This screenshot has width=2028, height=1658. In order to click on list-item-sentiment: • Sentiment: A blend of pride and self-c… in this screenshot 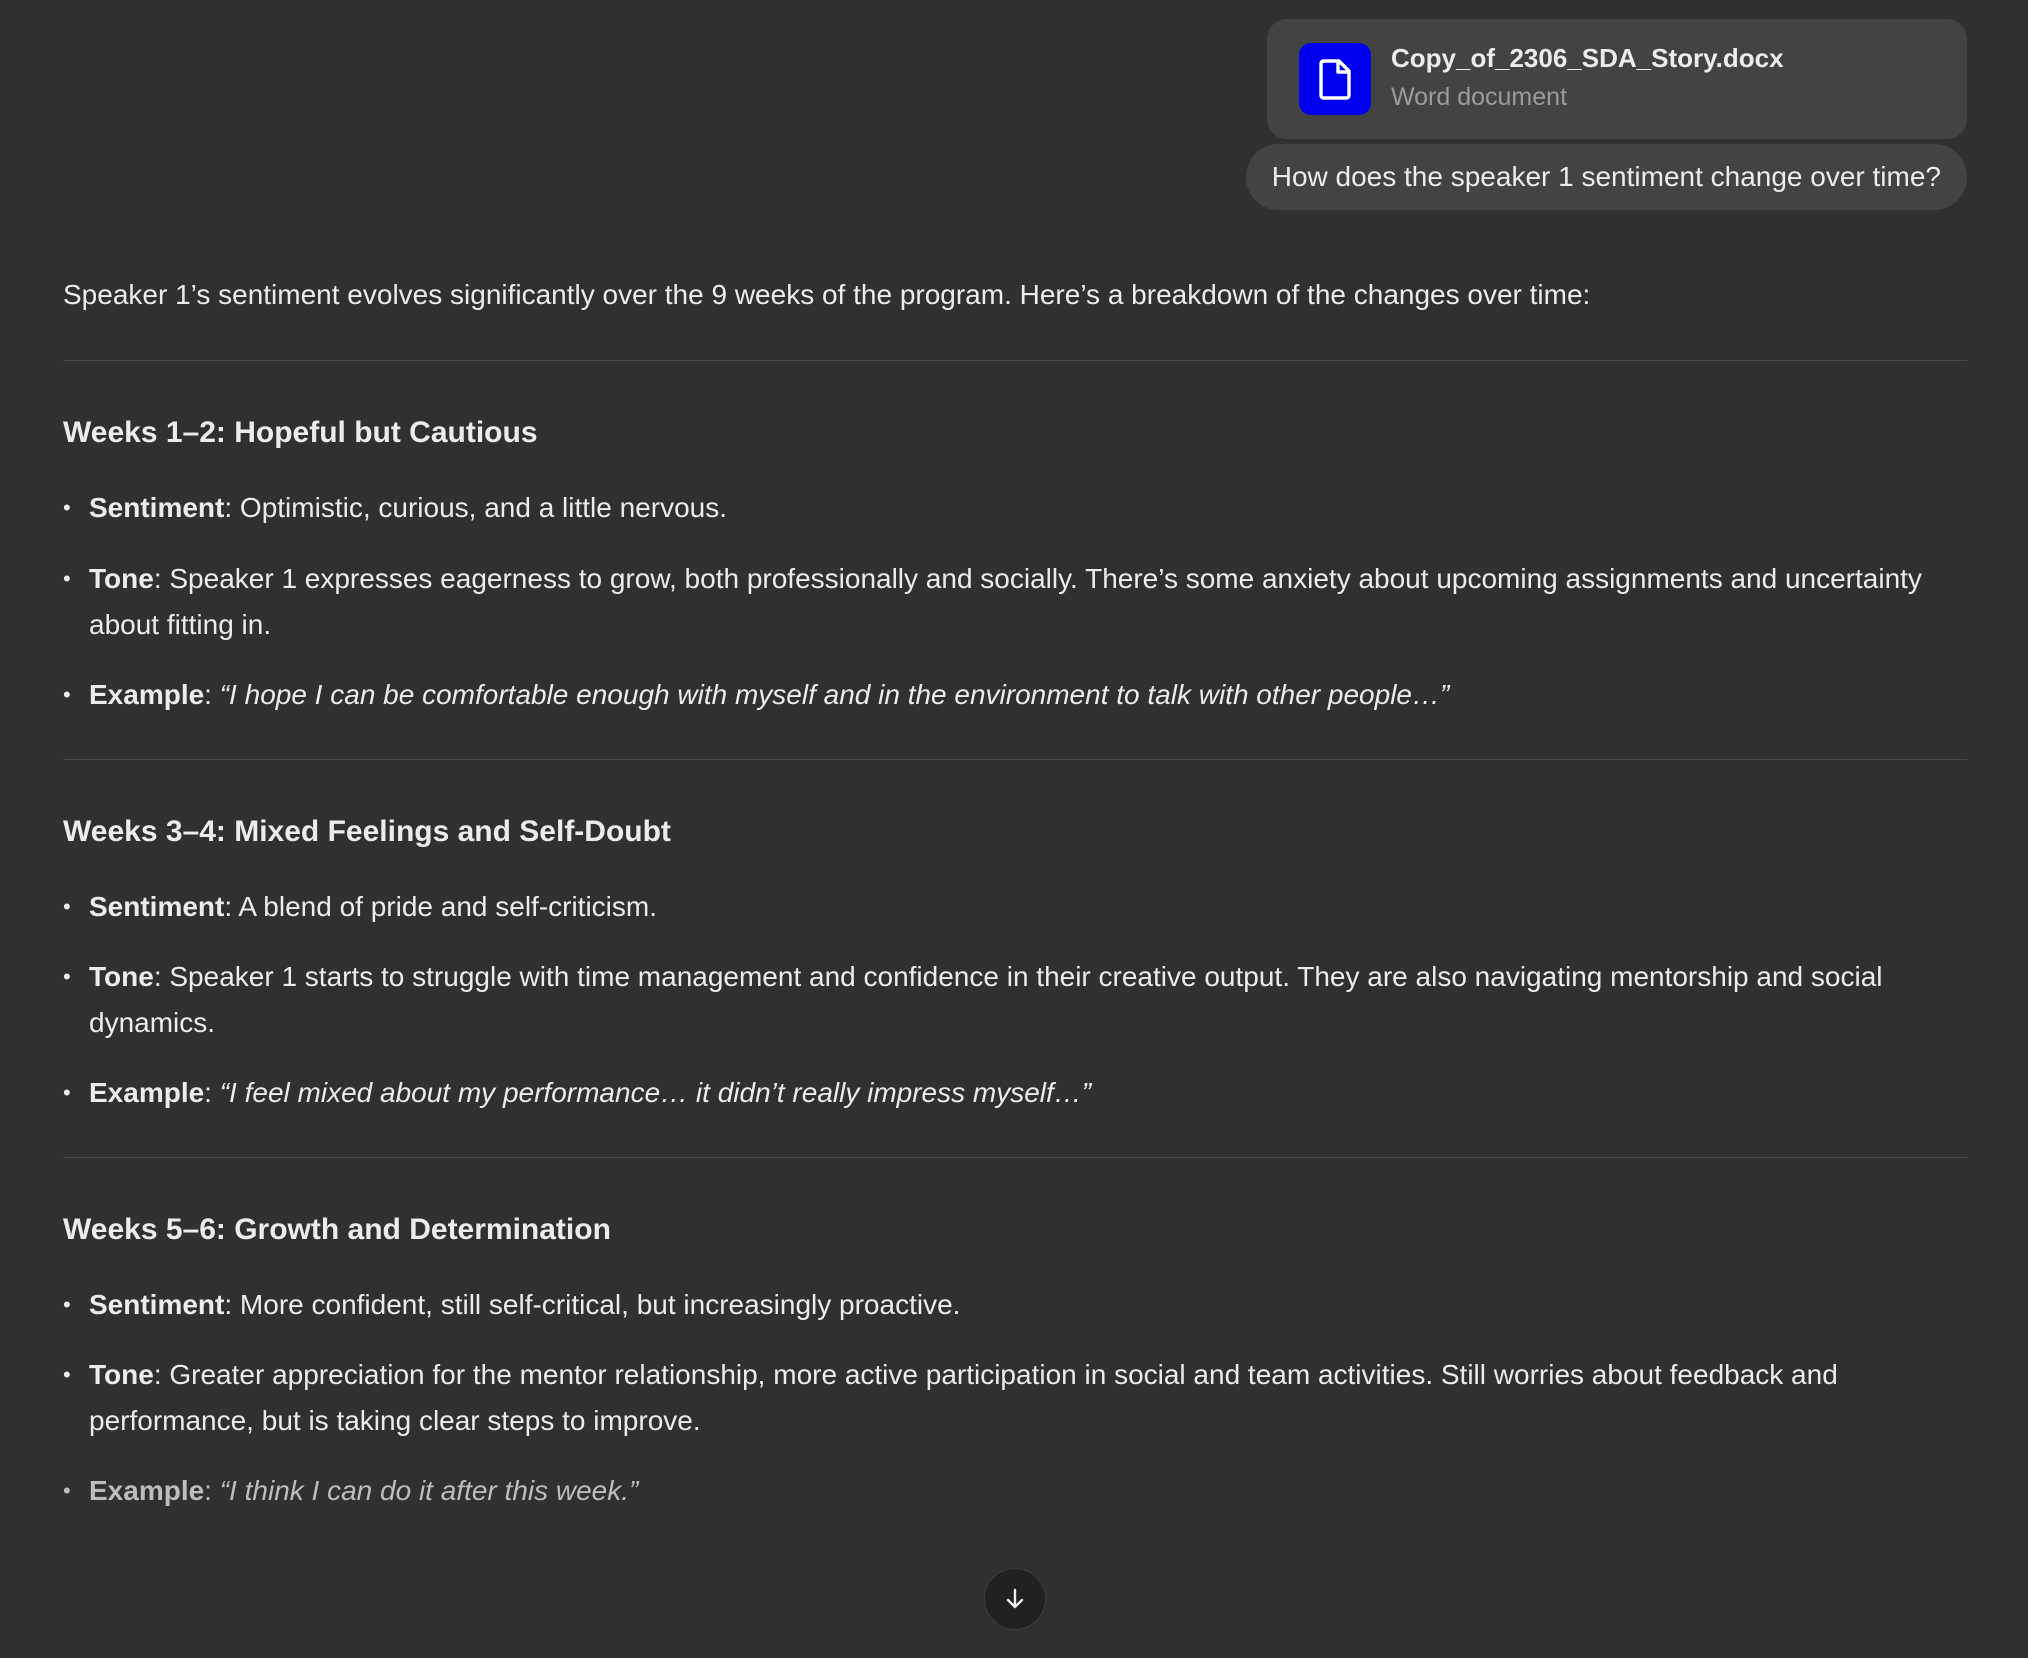, I will do `click(1015, 907)`.